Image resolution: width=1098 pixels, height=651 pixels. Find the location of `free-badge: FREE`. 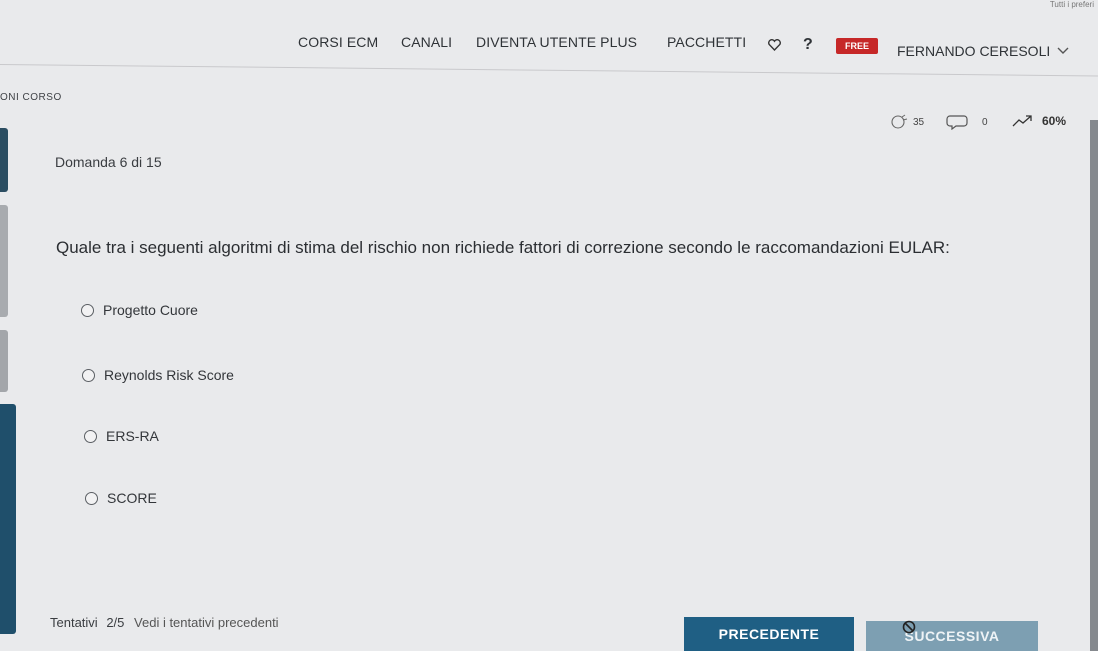

free-badge: FREE is located at coordinates (857, 46).